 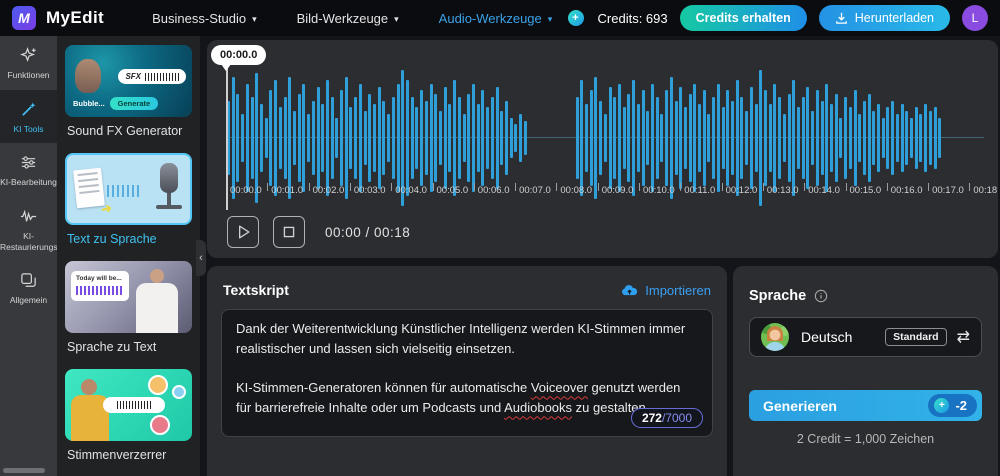 What do you see at coordinates (884, 18) in the screenshot?
I see `download-button: Herunterladen` at bounding box center [884, 18].